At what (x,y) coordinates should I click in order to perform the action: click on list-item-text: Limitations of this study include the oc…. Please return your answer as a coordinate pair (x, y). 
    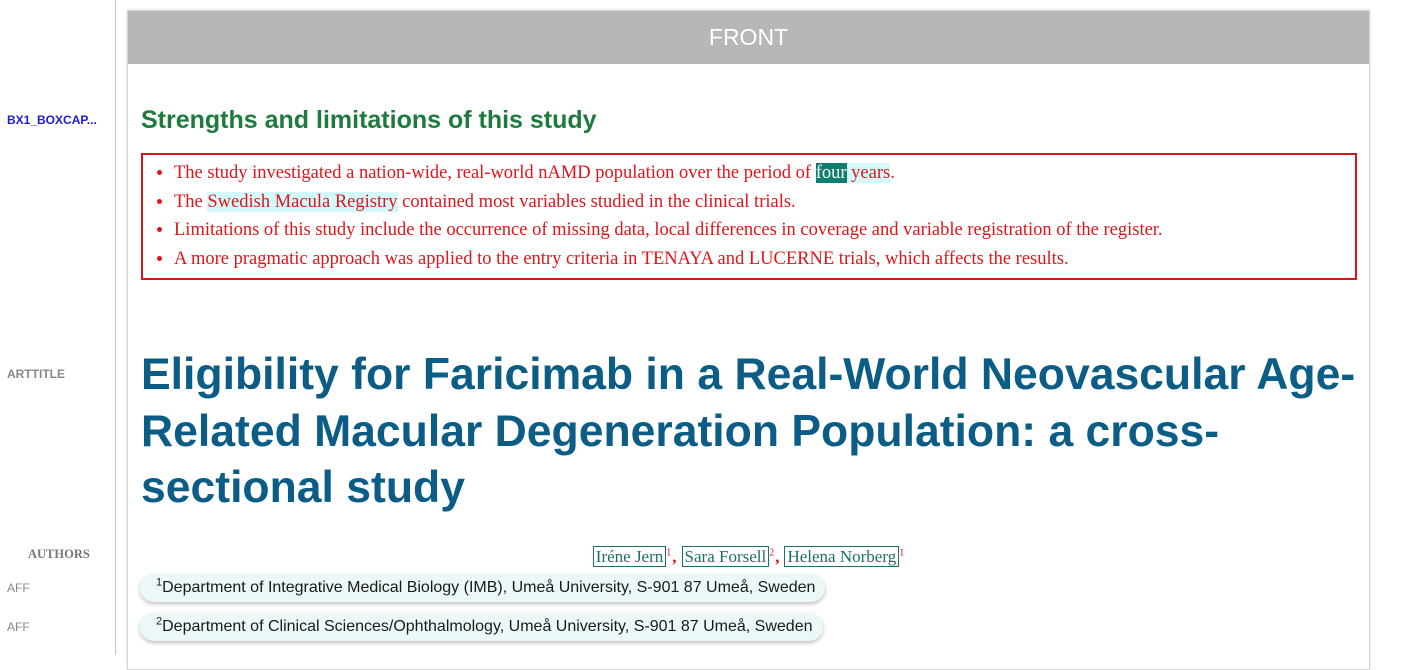
    Looking at the image, I should click on (668, 230).